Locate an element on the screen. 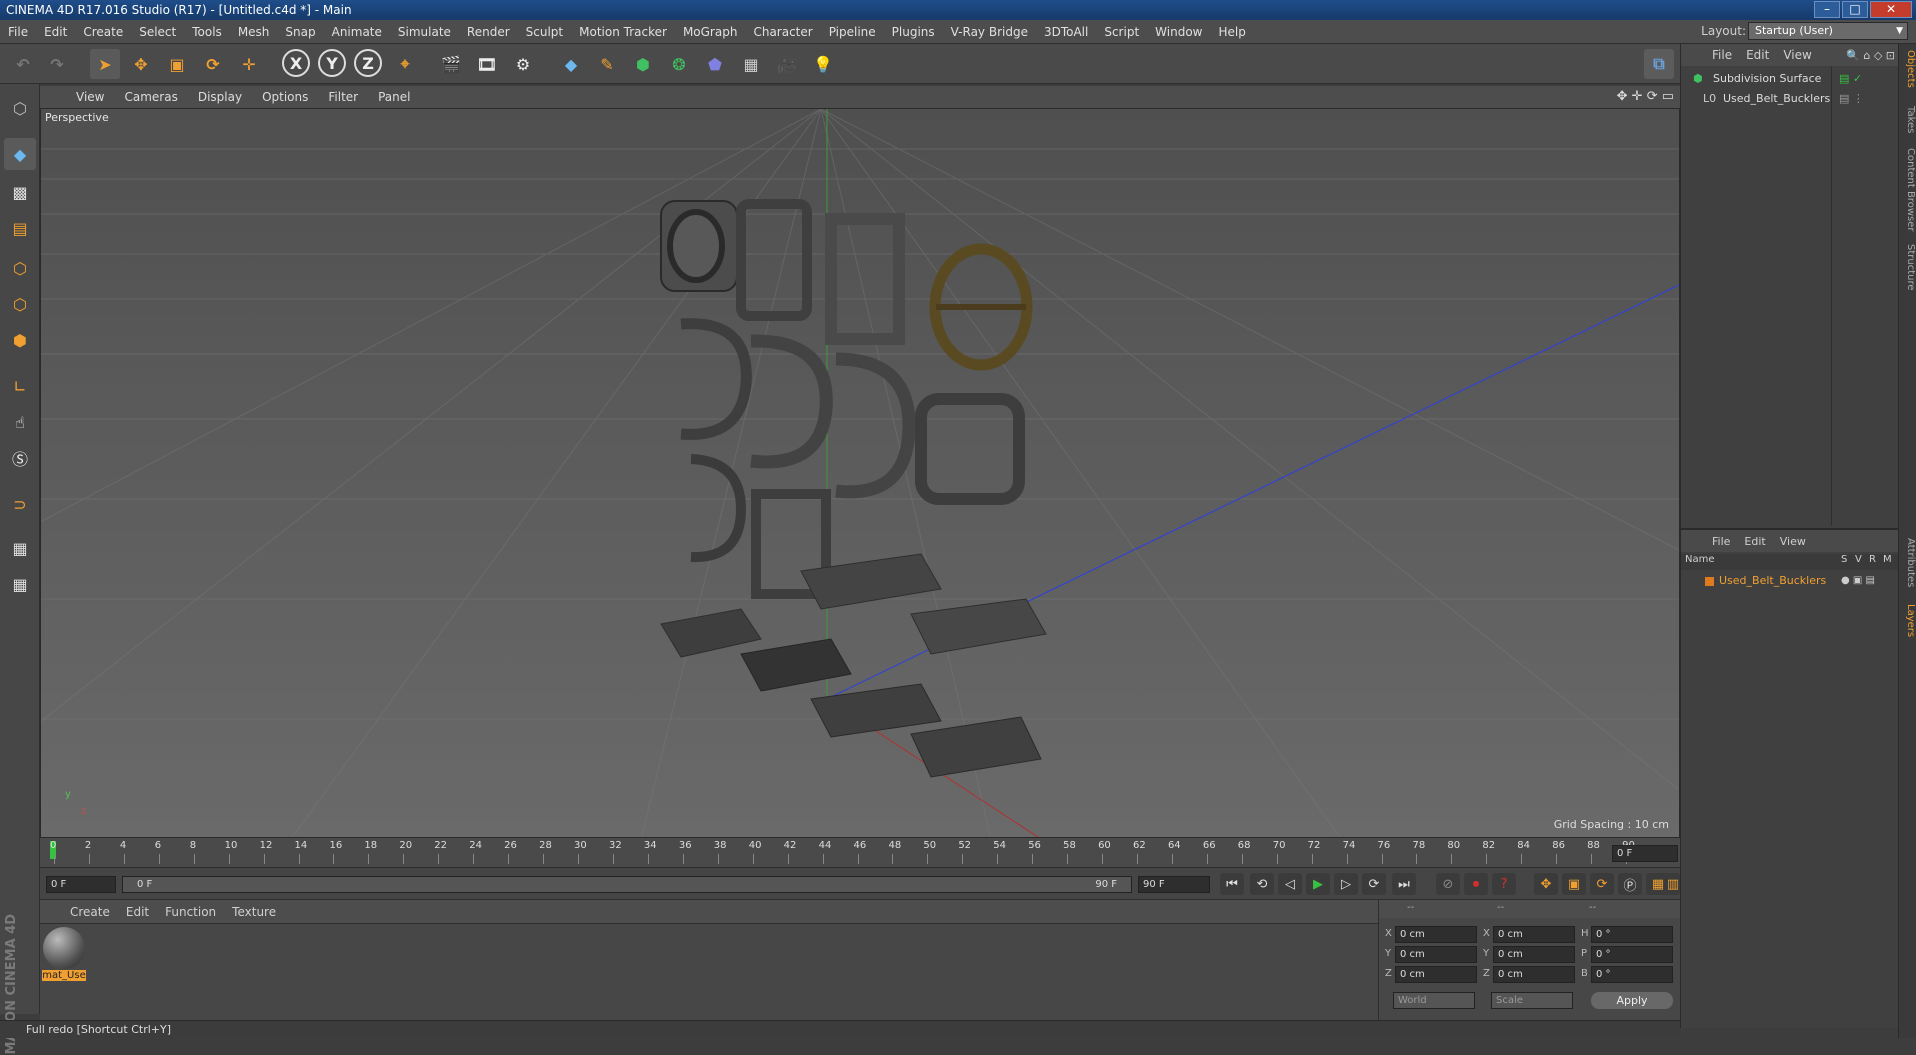 This screenshot has height=1055, width=1916. render-settings-icon: ⚙ is located at coordinates (523, 64).